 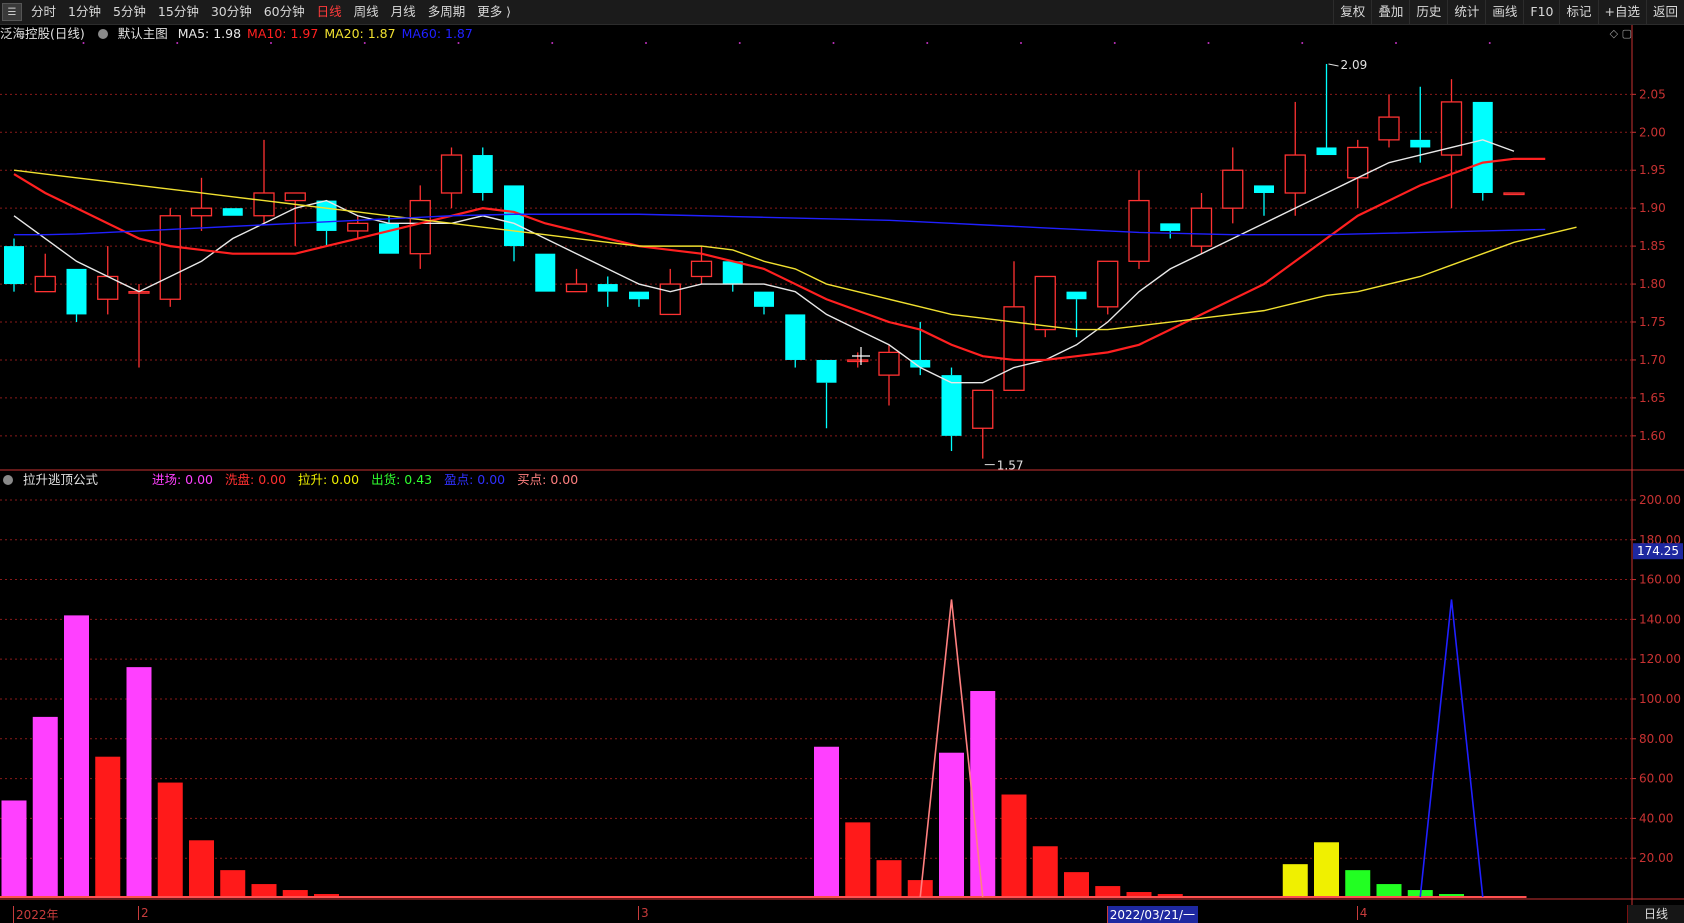 What do you see at coordinates (1660, 699) in the screenshot?
I see `indicator-tick-label: 100.00` at bounding box center [1660, 699].